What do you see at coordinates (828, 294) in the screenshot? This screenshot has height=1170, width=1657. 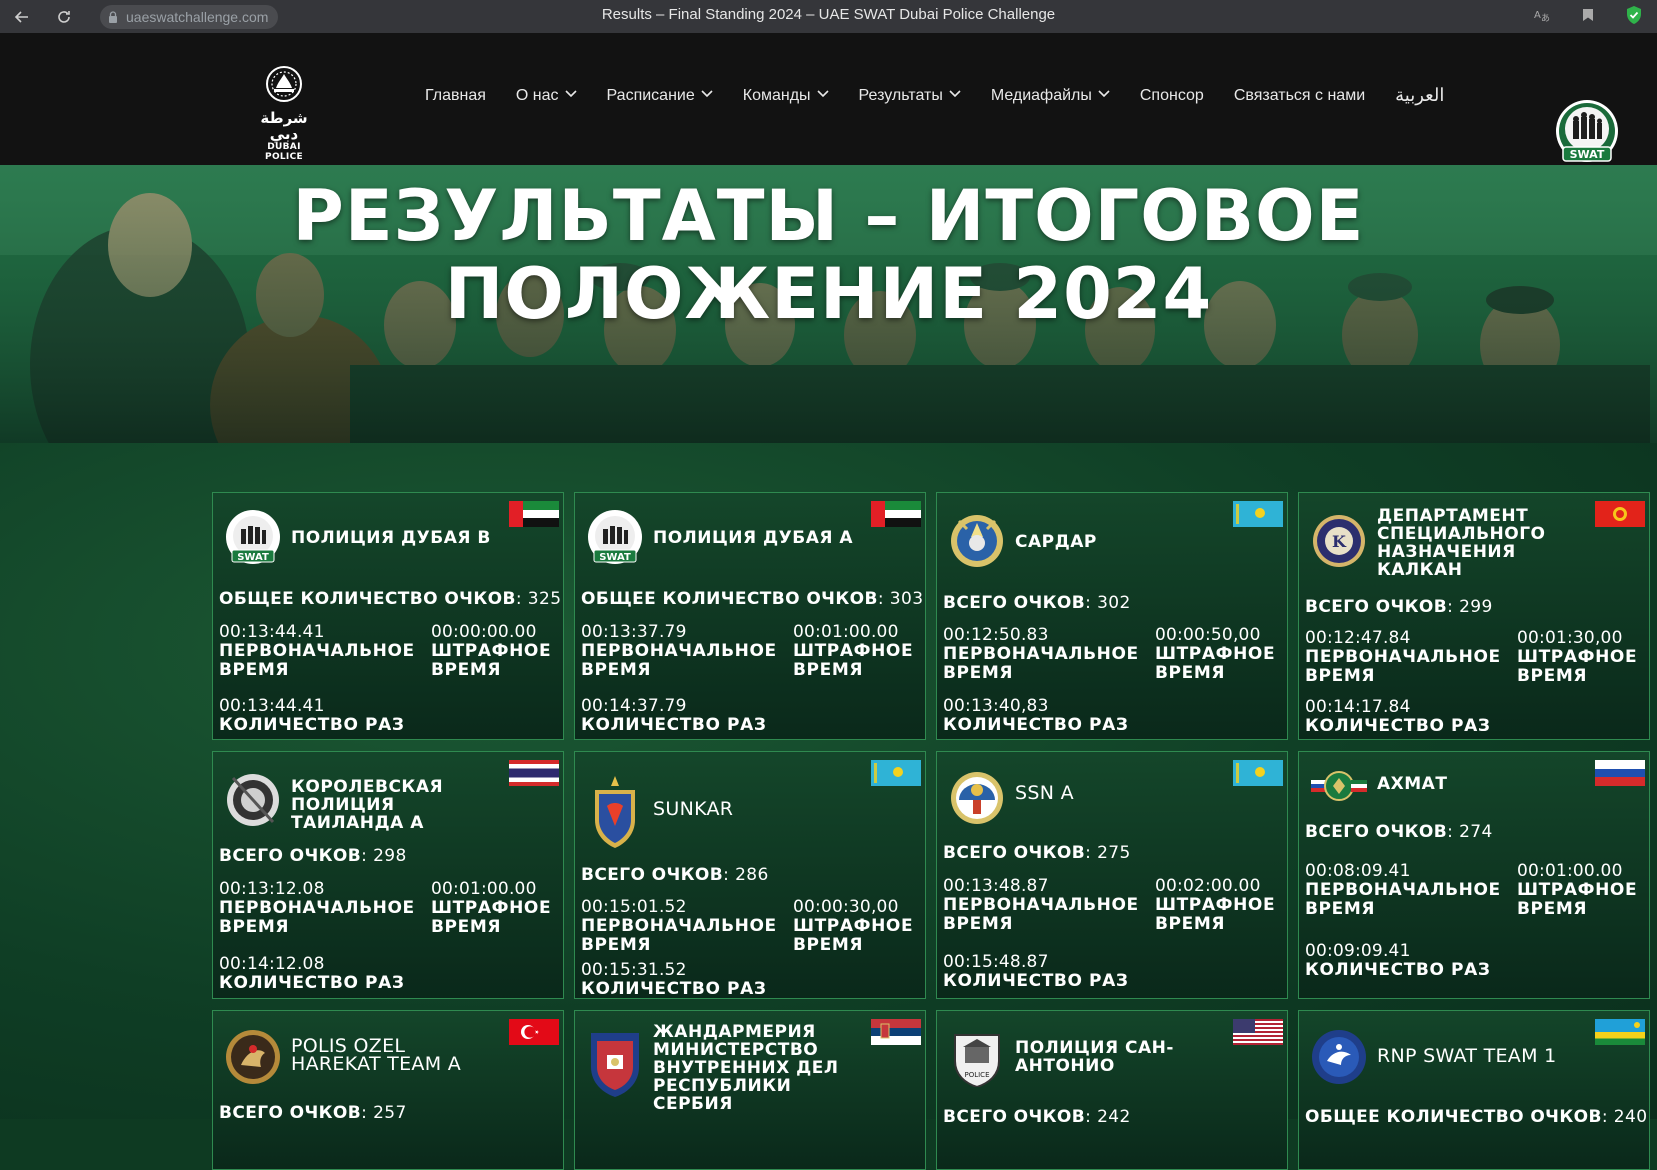 I see `page-title-line2: ПОЛОЖЕНИЕ 2024` at bounding box center [828, 294].